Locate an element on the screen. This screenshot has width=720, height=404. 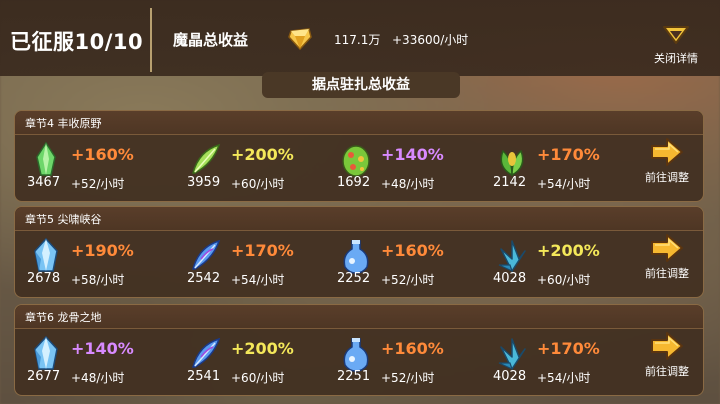
chapter-header: 章节5 尖啸峡谷 is located at coordinates (359, 219).